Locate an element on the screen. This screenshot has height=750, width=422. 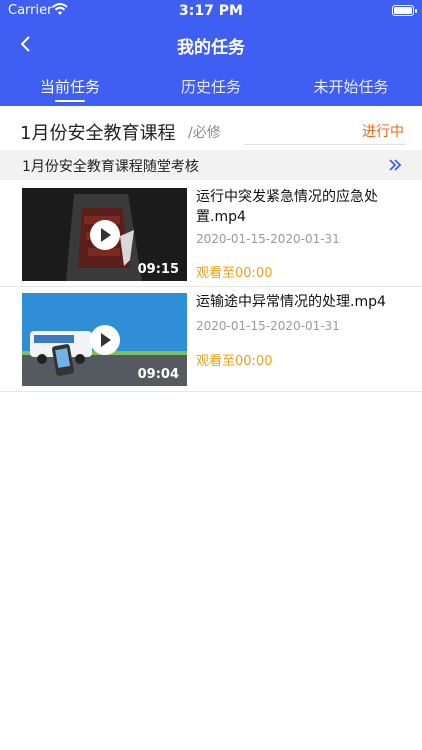
status-time: 3:17 PM is located at coordinates (211, 11).